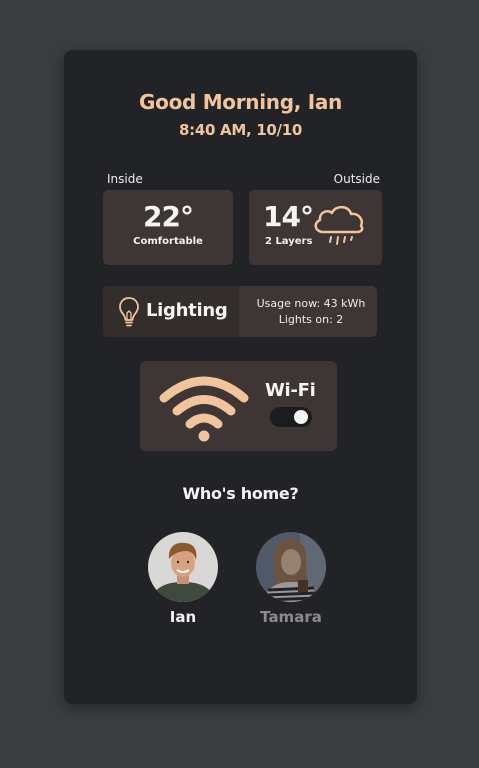  What do you see at coordinates (168, 216) in the screenshot?
I see `inside-temperature: 22°` at bounding box center [168, 216].